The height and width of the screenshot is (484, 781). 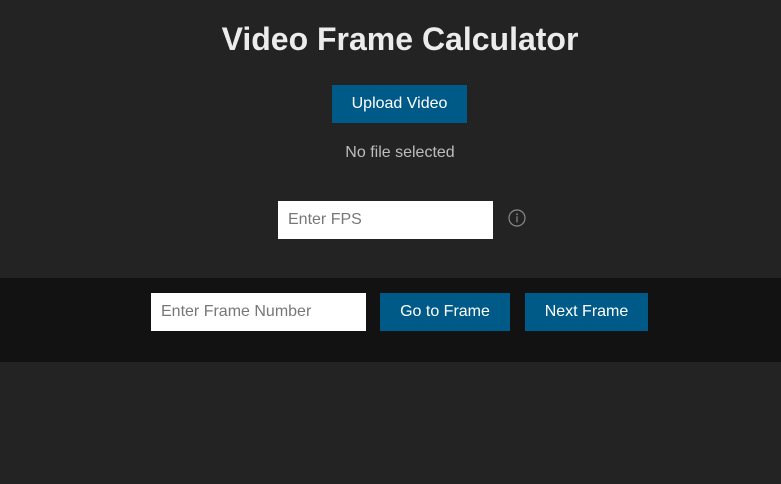 I want to click on file-status-text: No file selected, so click(x=400, y=152).